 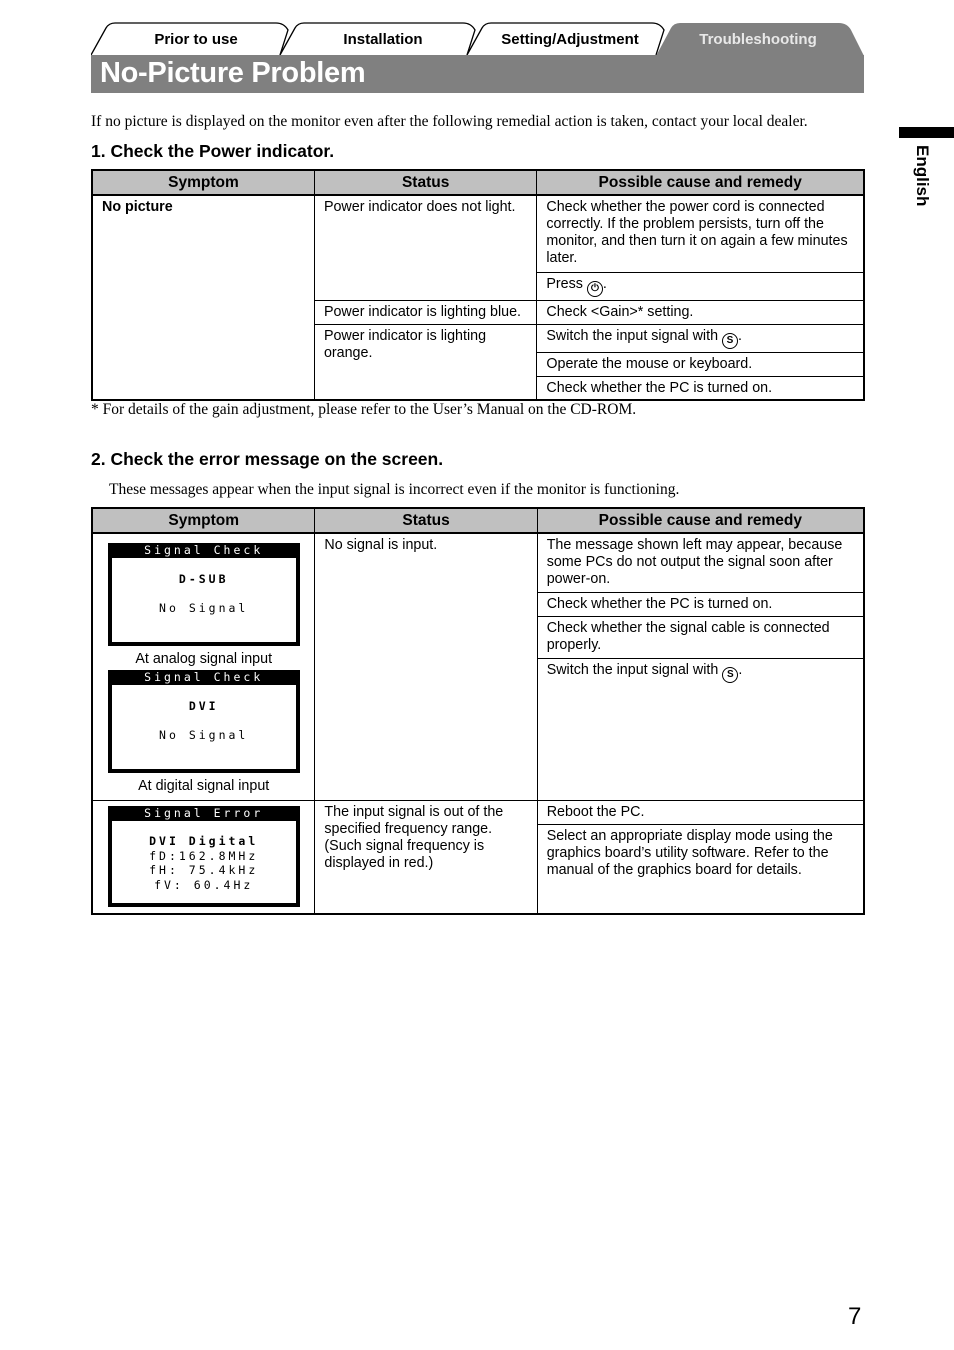 I want to click on osd-title: Signal Error, so click(x=203, y=813).